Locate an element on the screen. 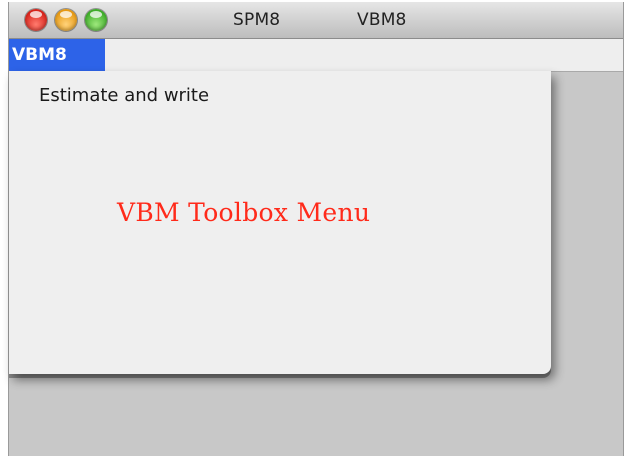 The width and height of the screenshot is (630, 456). menu-item-estimate-and-write: Estimate and write is located at coordinates (124, 95).